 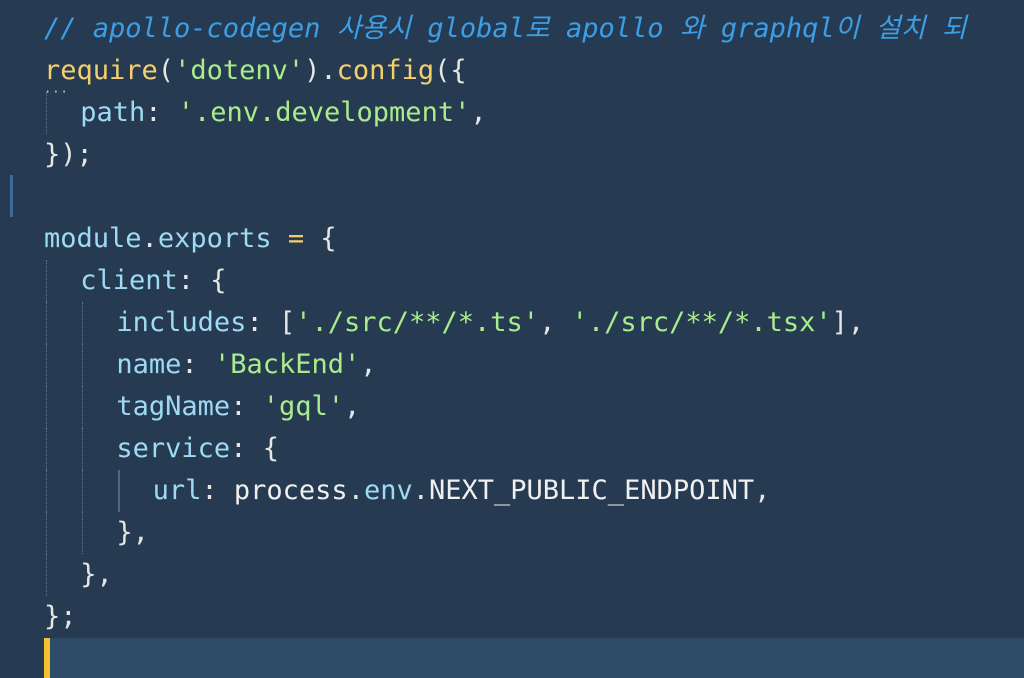 I want to click on line-content: path: '.env.development',, so click(x=265, y=112).